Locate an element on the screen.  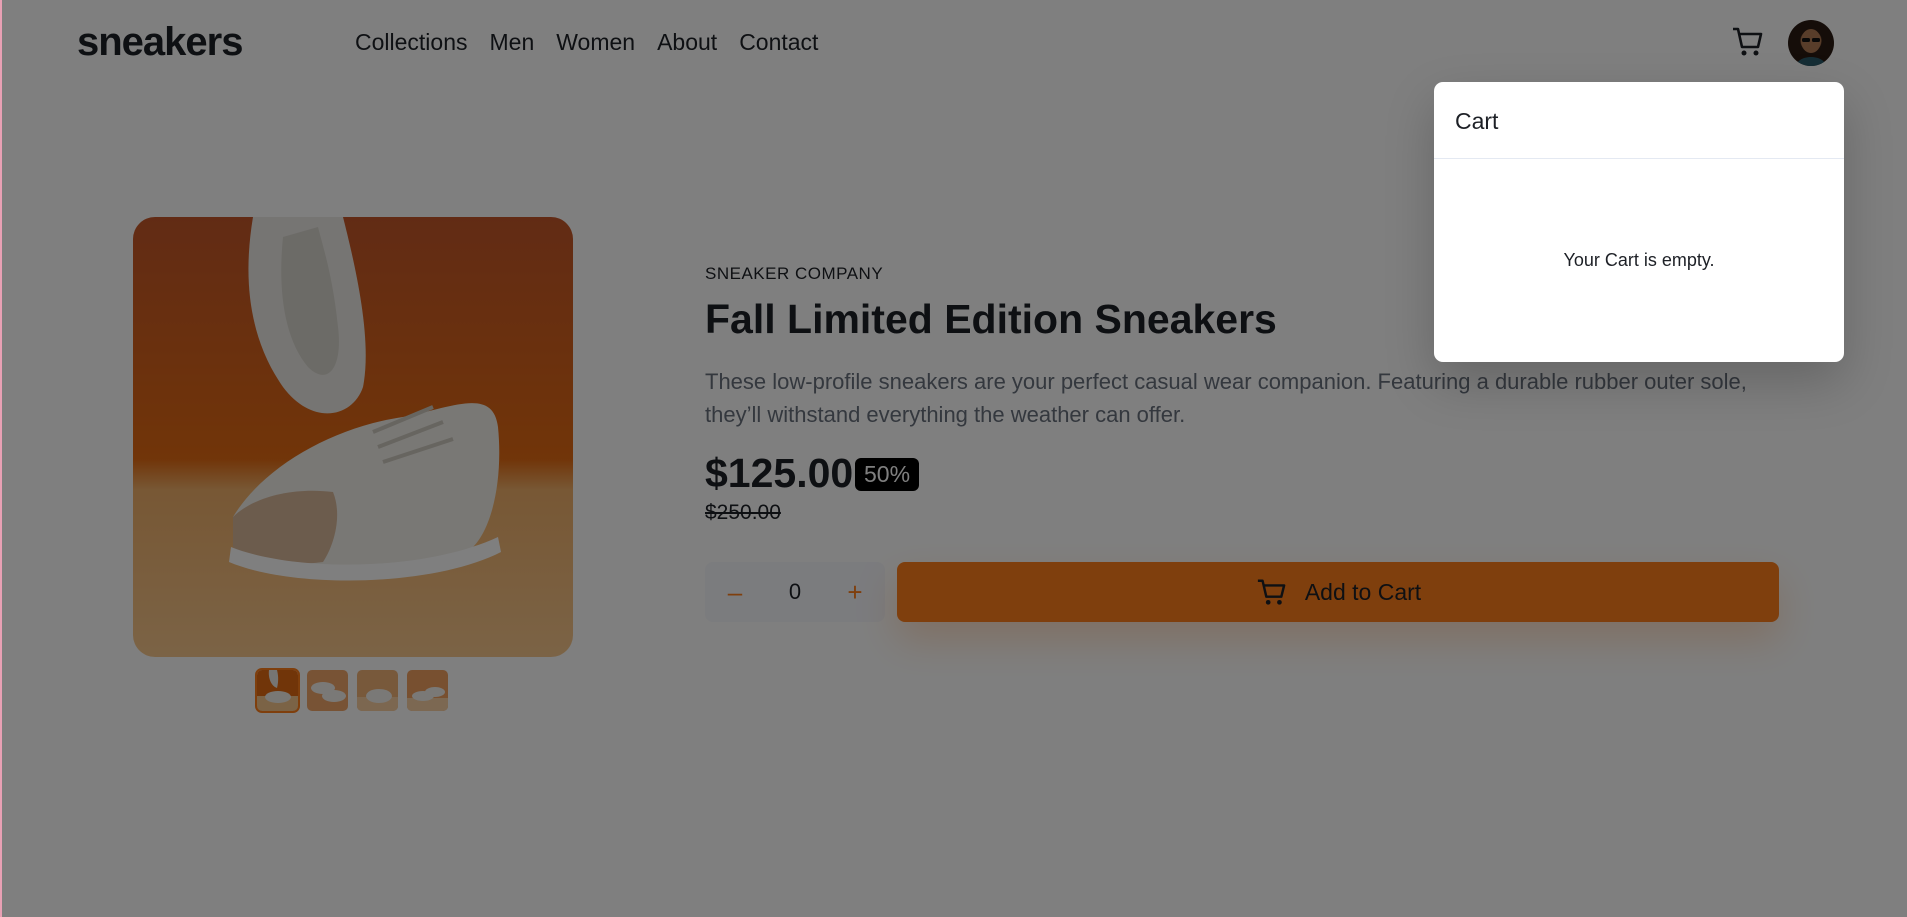
cart-divider is located at coordinates (1639, 158).